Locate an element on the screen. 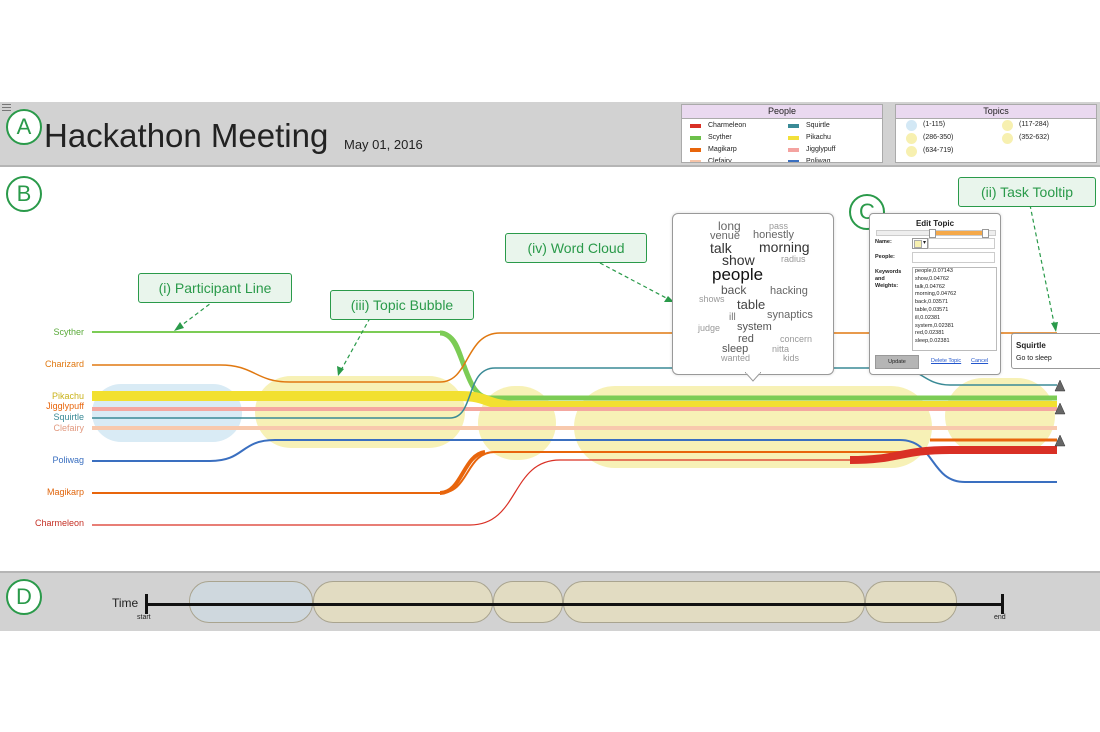 The image size is (1100, 732). keyword-weight-line: show,0.04762 is located at coordinates (932, 278).